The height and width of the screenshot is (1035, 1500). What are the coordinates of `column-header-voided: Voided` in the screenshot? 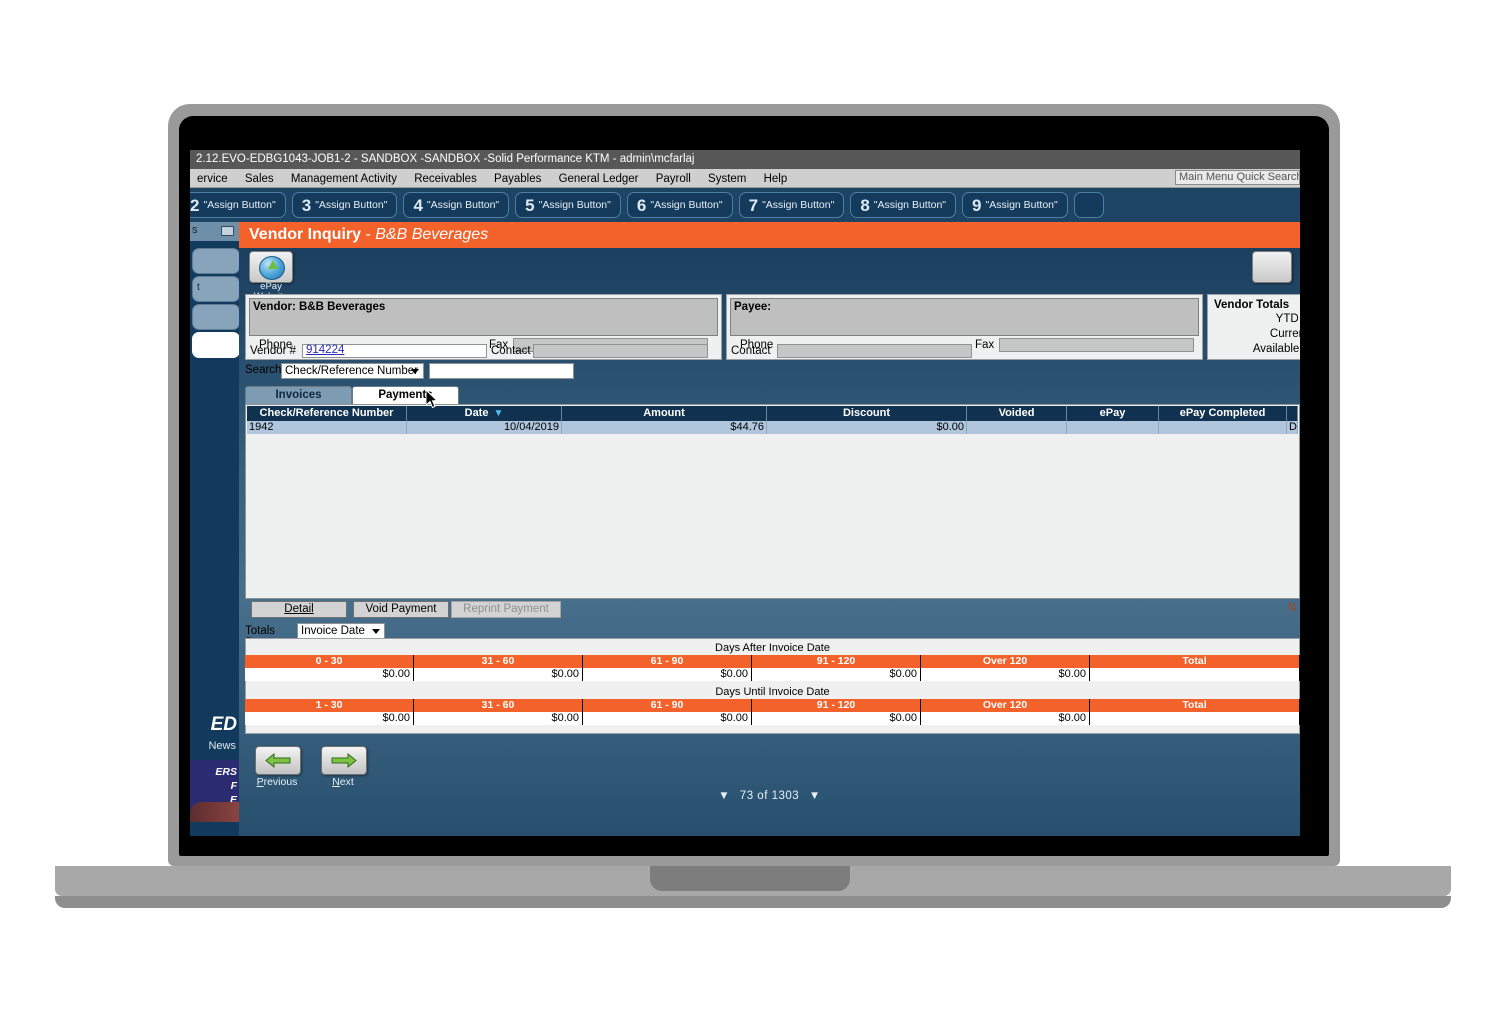 It's located at (1017, 413).